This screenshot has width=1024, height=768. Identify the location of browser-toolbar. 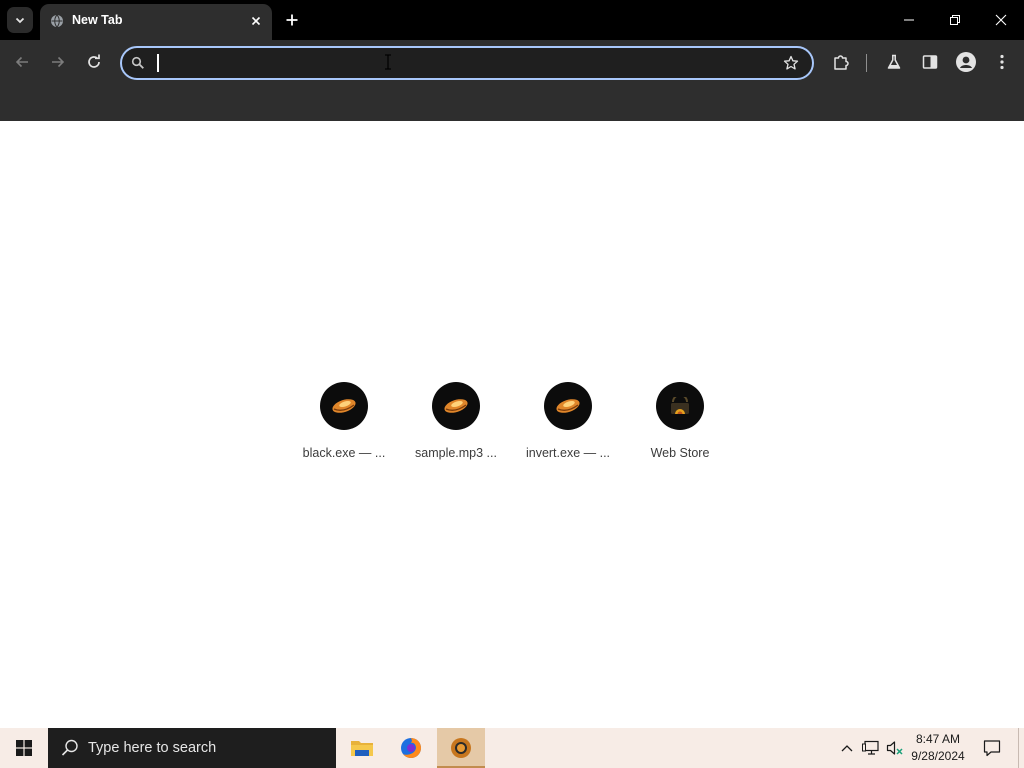
(512, 62).